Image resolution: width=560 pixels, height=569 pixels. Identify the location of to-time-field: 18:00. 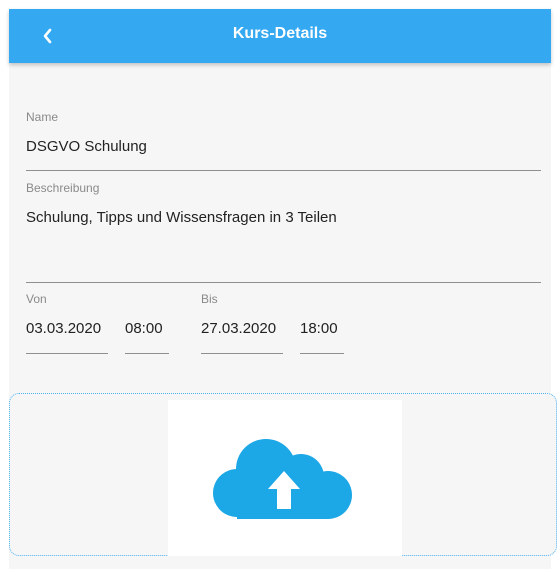
(319, 328).